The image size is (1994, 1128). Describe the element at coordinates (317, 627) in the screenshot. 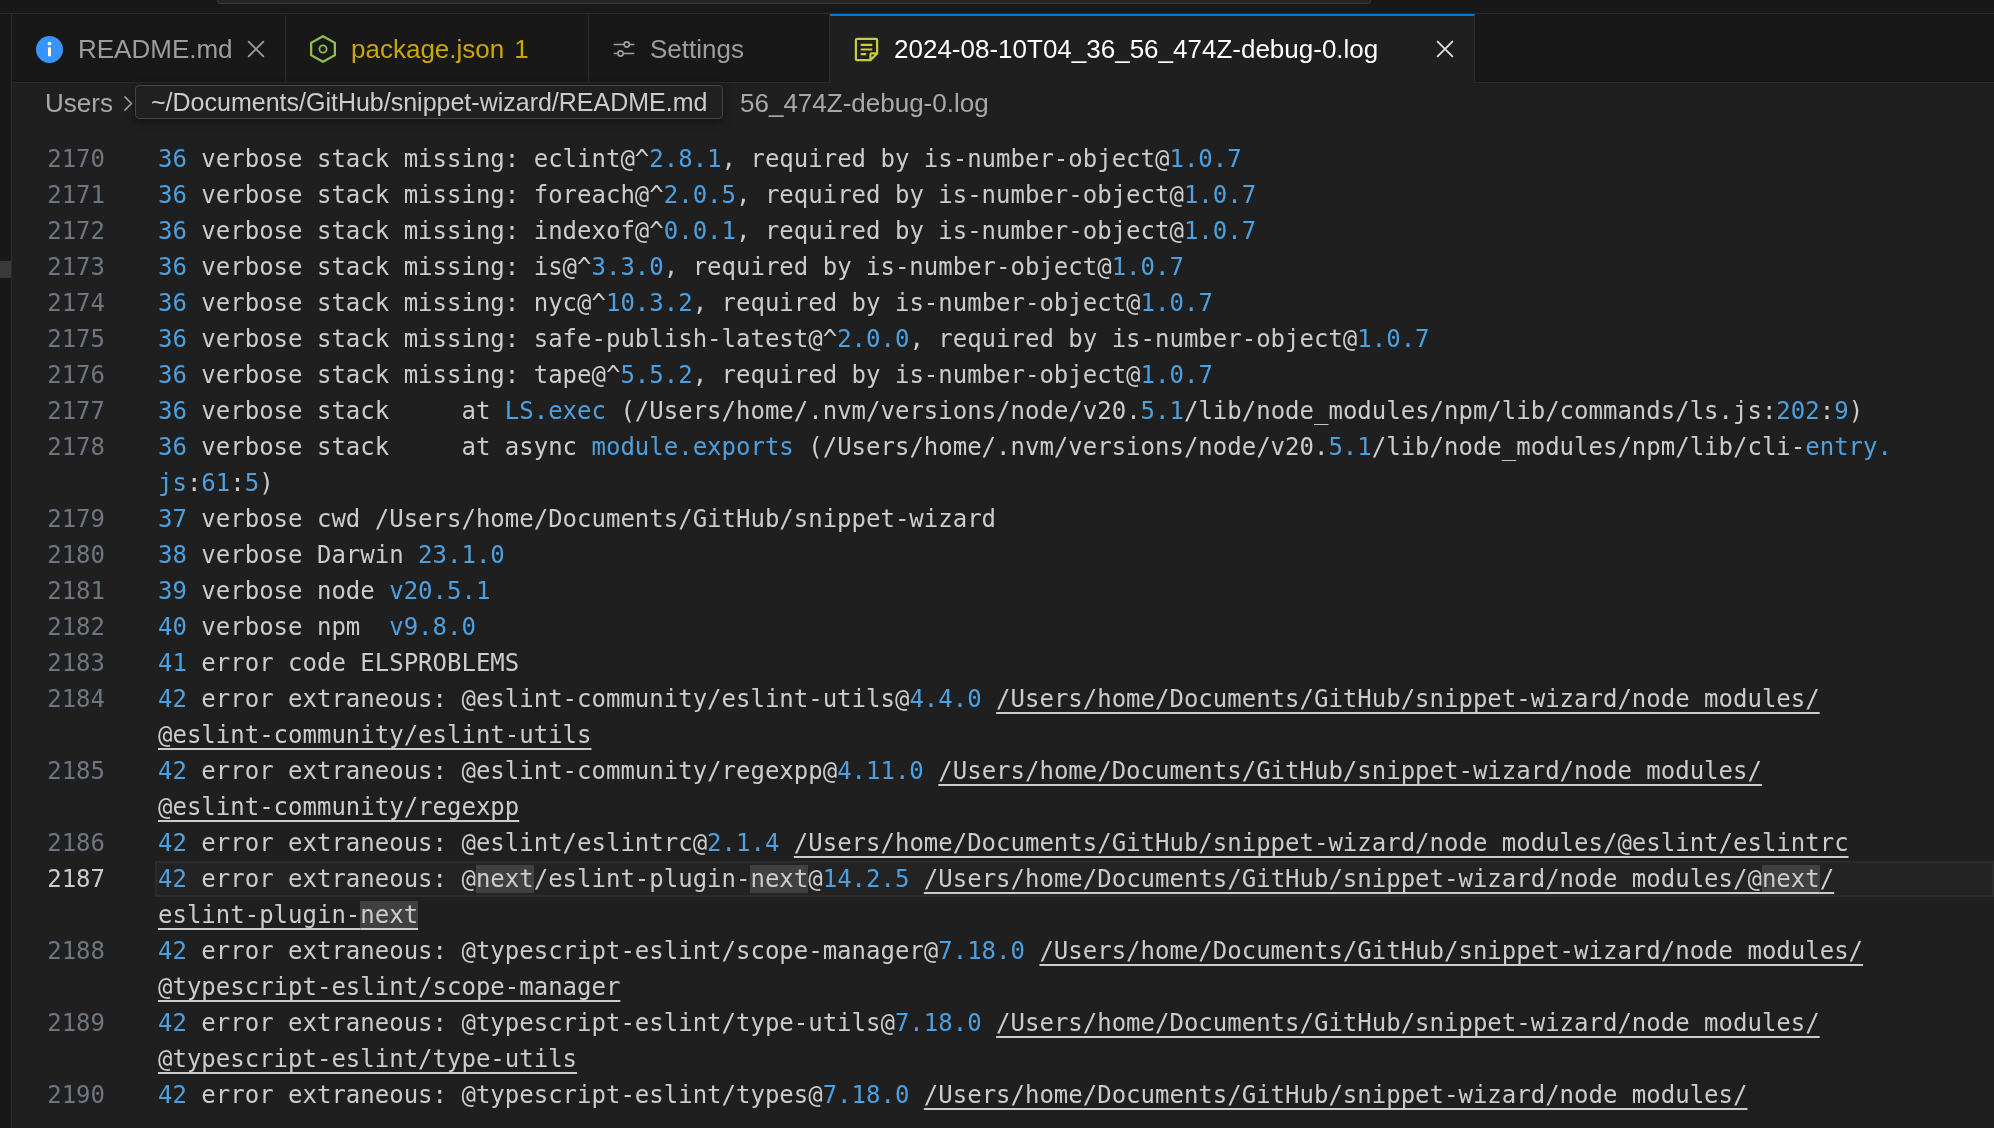

I see `log-line: 40 verbose npm v9.8.0` at that location.